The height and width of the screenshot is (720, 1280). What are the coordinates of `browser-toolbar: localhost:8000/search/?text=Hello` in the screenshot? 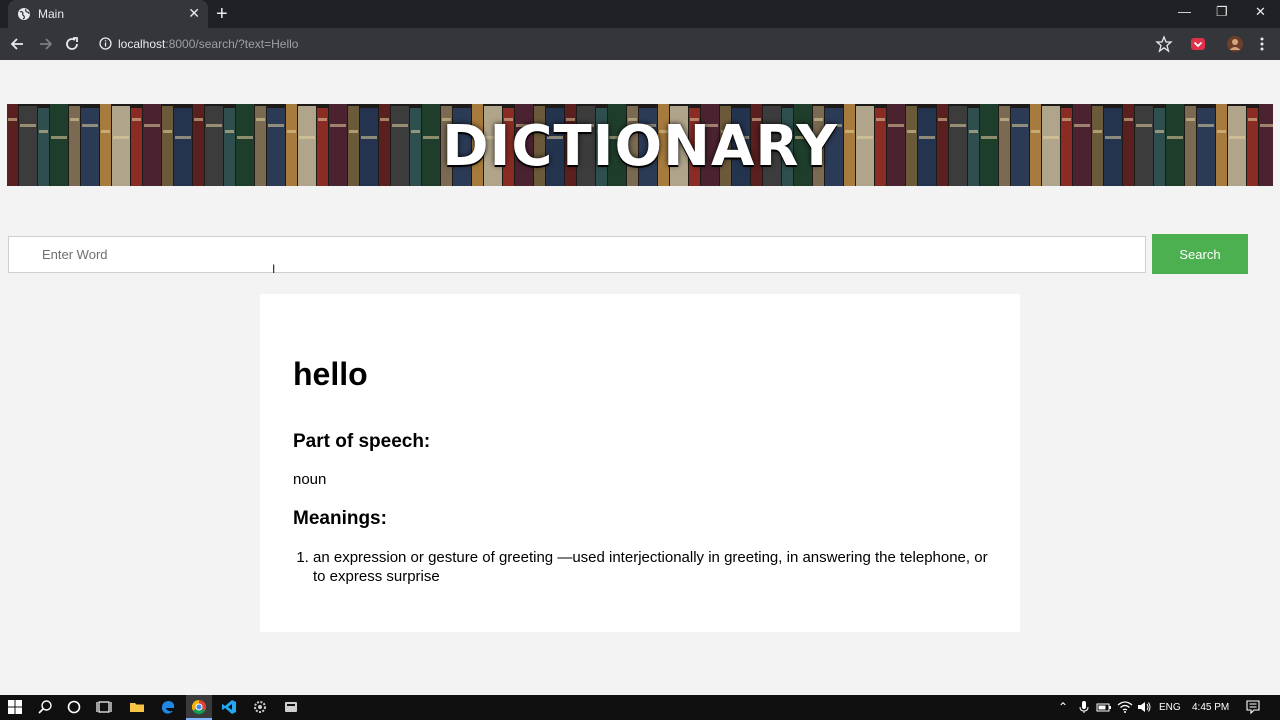 It's located at (640, 44).